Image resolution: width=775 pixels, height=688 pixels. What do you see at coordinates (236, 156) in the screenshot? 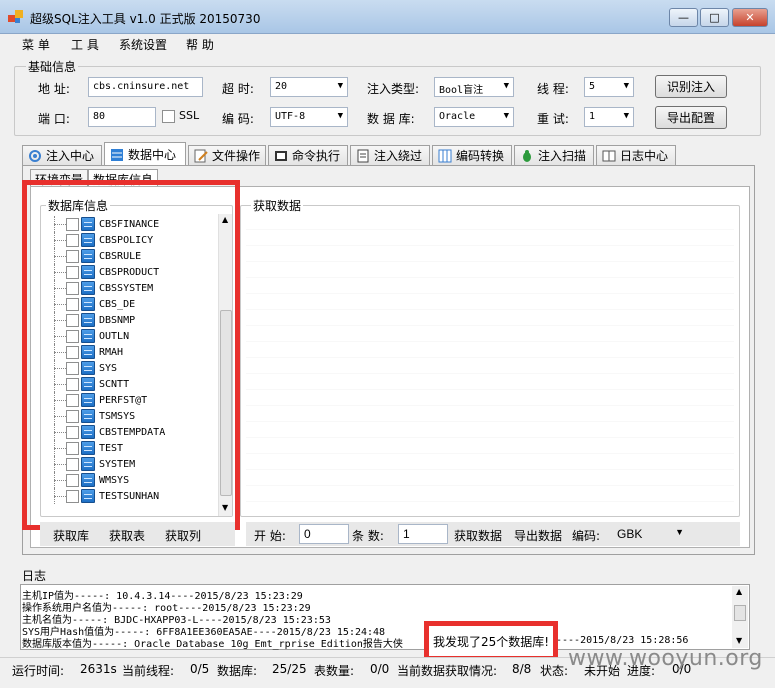
I see `tab-label: 文件操作` at bounding box center [236, 156].